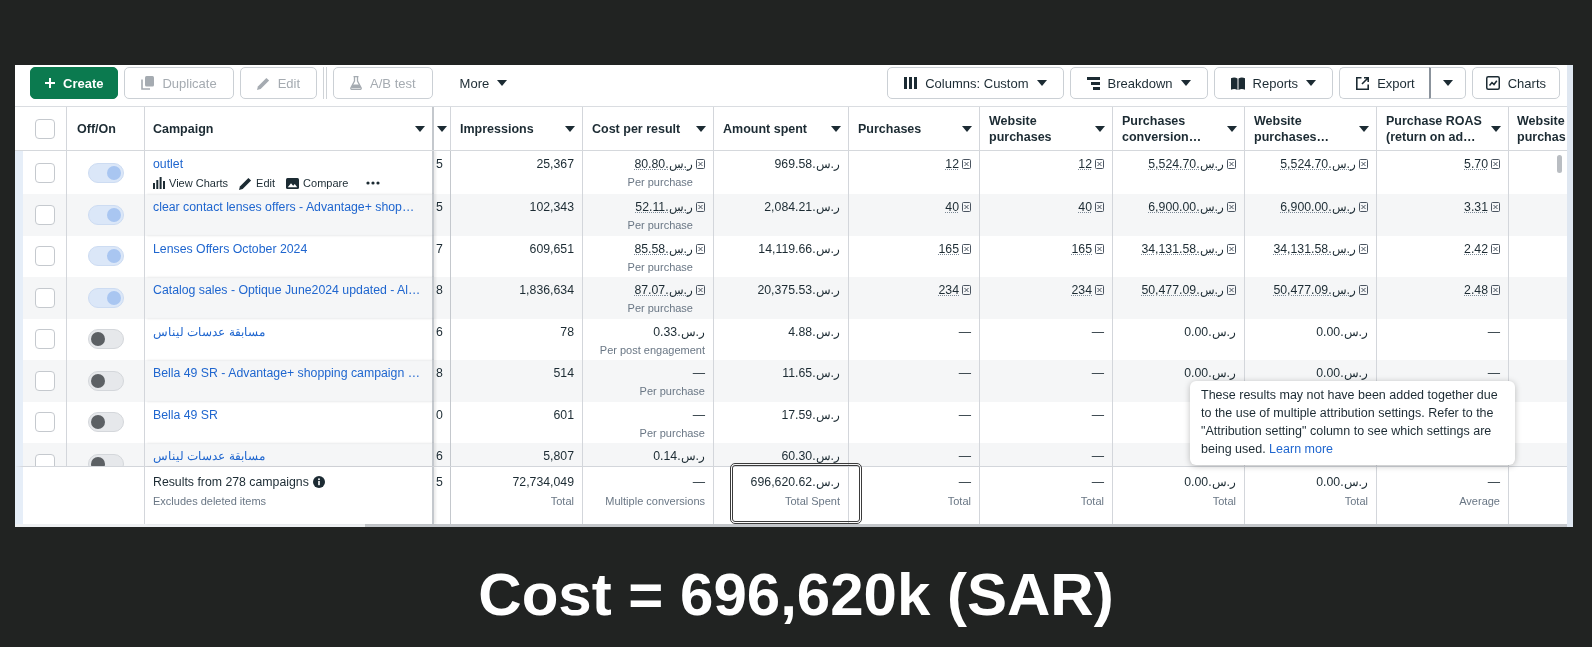 The image size is (1592, 647). I want to click on horizontal-scrollbar, so click(791, 525).